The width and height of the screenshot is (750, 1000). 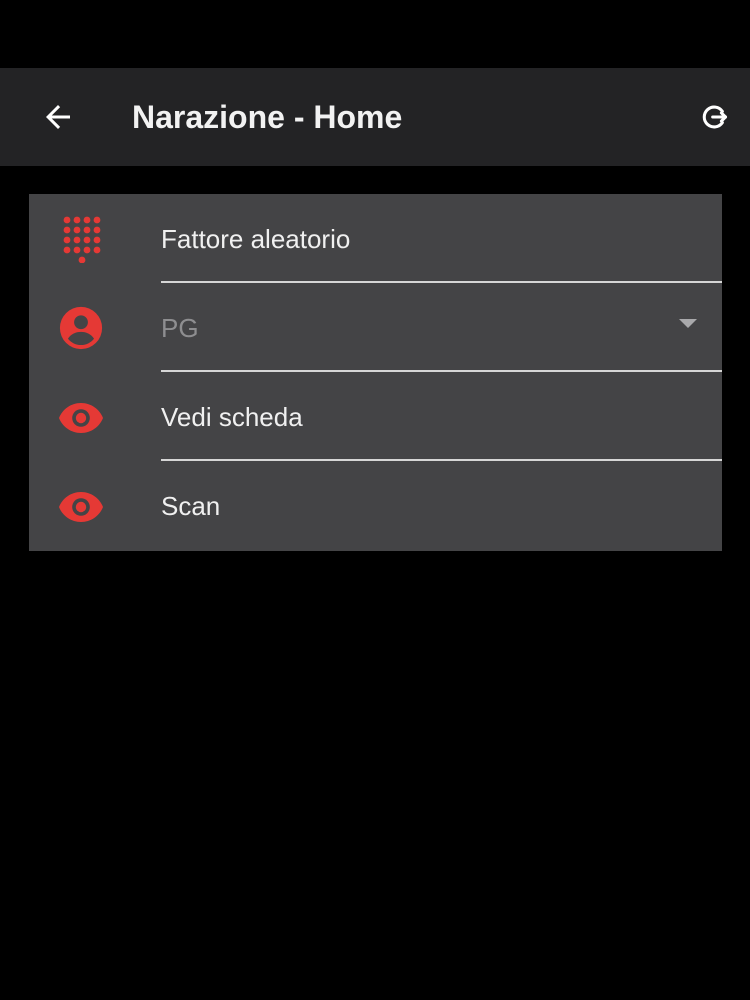 I want to click on app-bar: Narazione - Home, so click(x=375, y=117).